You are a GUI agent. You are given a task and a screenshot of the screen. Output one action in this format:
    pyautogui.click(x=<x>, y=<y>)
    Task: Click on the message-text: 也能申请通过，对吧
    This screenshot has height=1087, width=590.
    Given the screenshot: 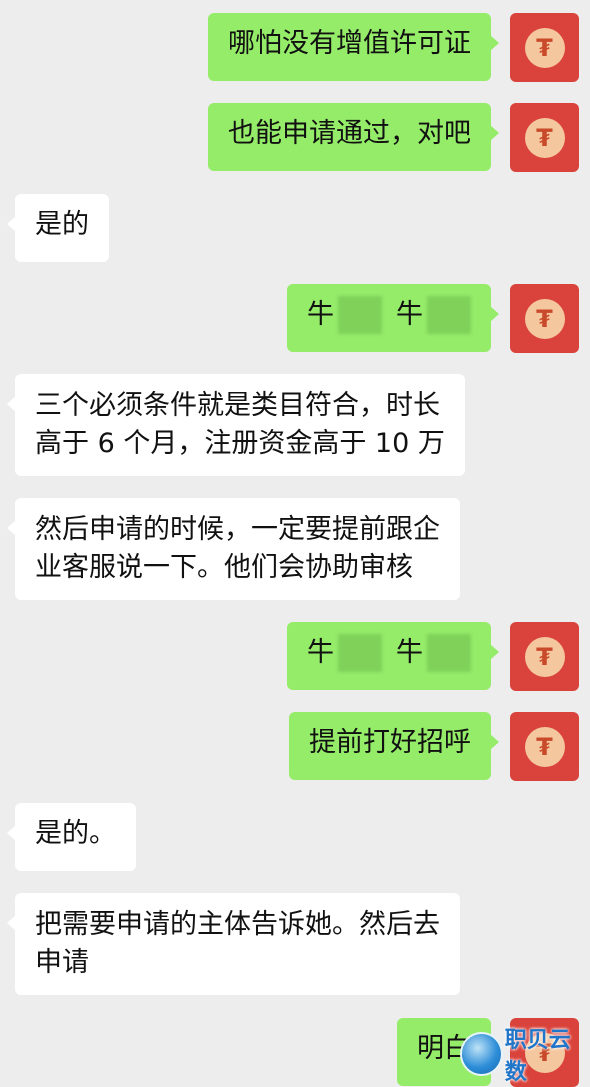 What is the action you would take?
    pyautogui.click(x=349, y=133)
    